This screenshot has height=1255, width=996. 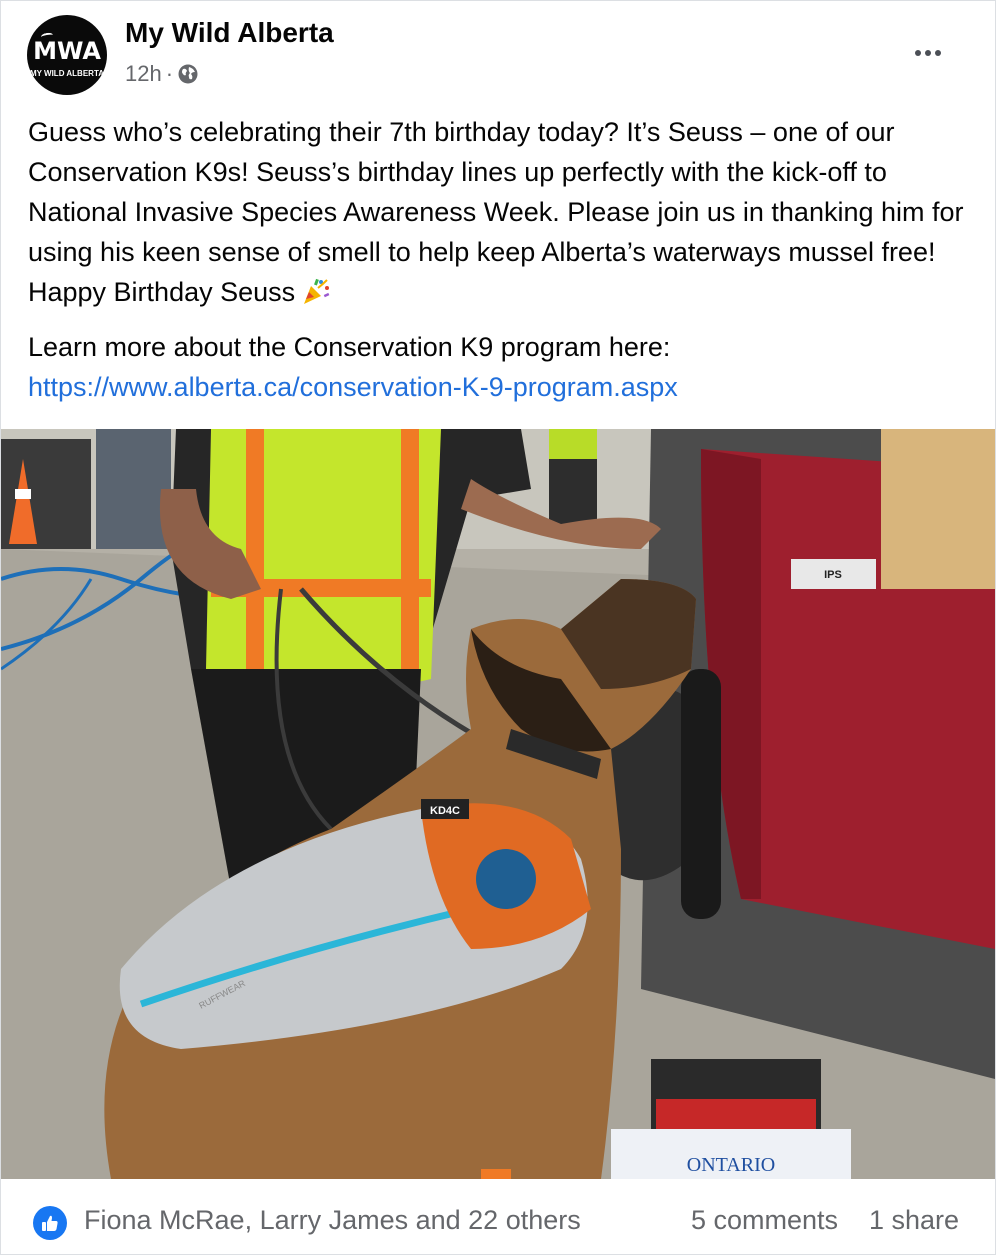 What do you see at coordinates (67, 73) in the screenshot?
I see `avatar-logo-subtext: MY WILD ALBERTA` at bounding box center [67, 73].